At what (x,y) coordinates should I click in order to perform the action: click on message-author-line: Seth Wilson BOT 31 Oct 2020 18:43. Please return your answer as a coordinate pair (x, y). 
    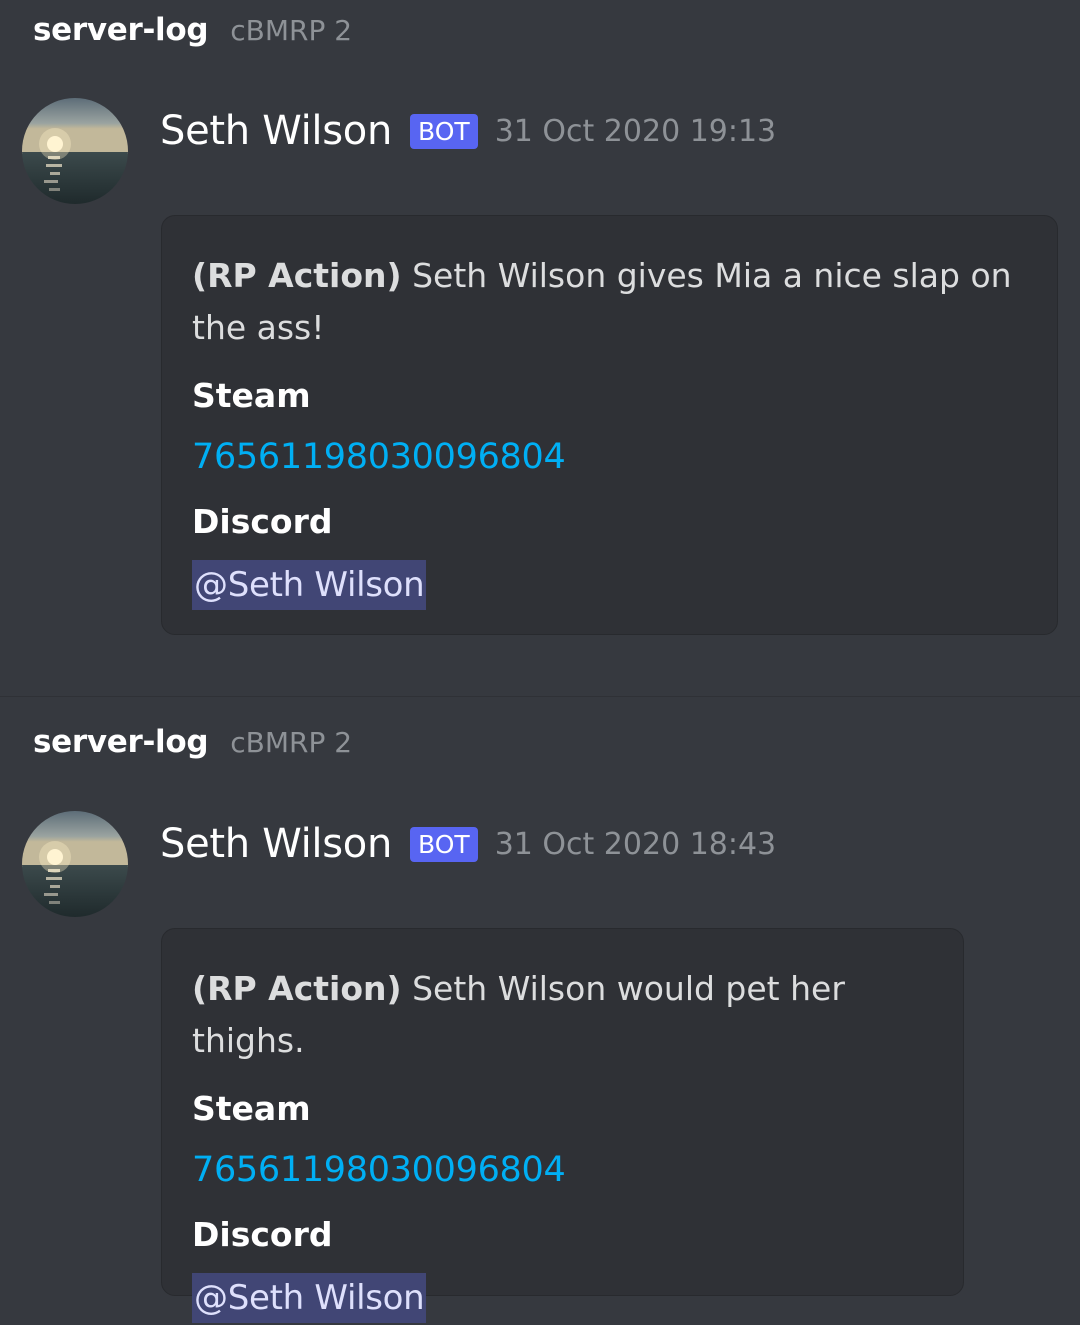
    Looking at the image, I should click on (468, 844).